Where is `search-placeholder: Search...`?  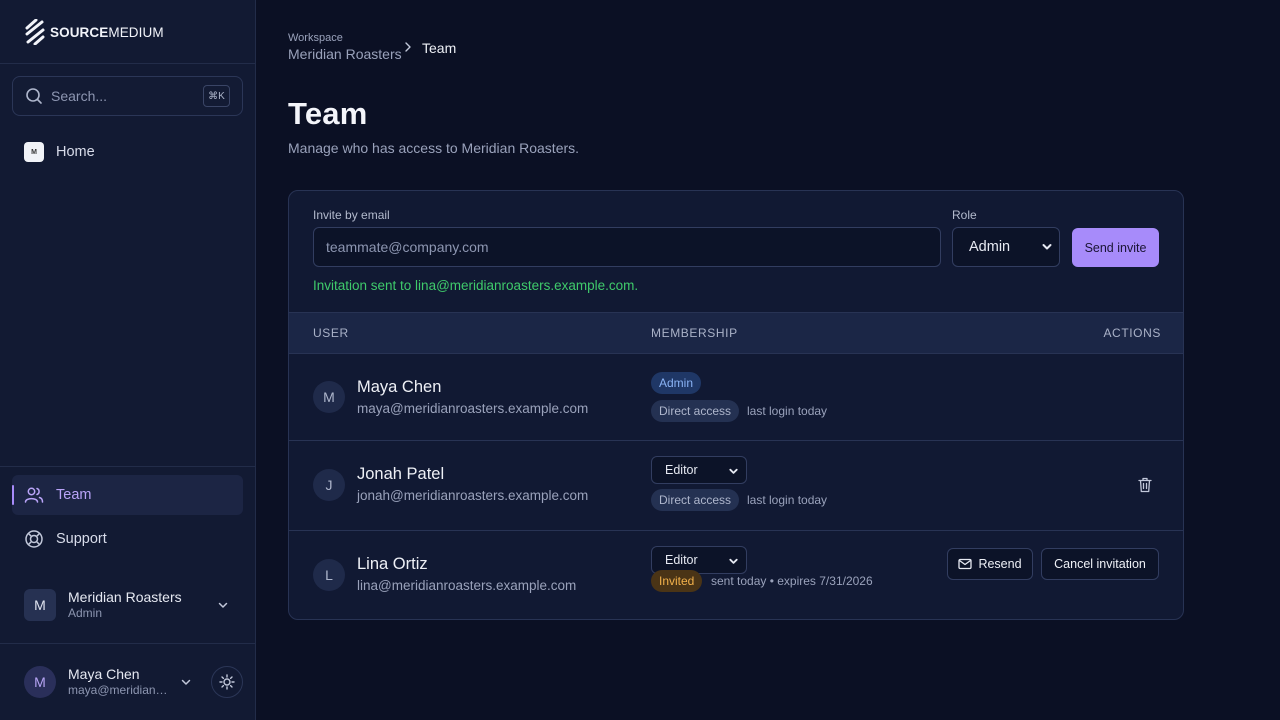 search-placeholder: Search... is located at coordinates (79, 96).